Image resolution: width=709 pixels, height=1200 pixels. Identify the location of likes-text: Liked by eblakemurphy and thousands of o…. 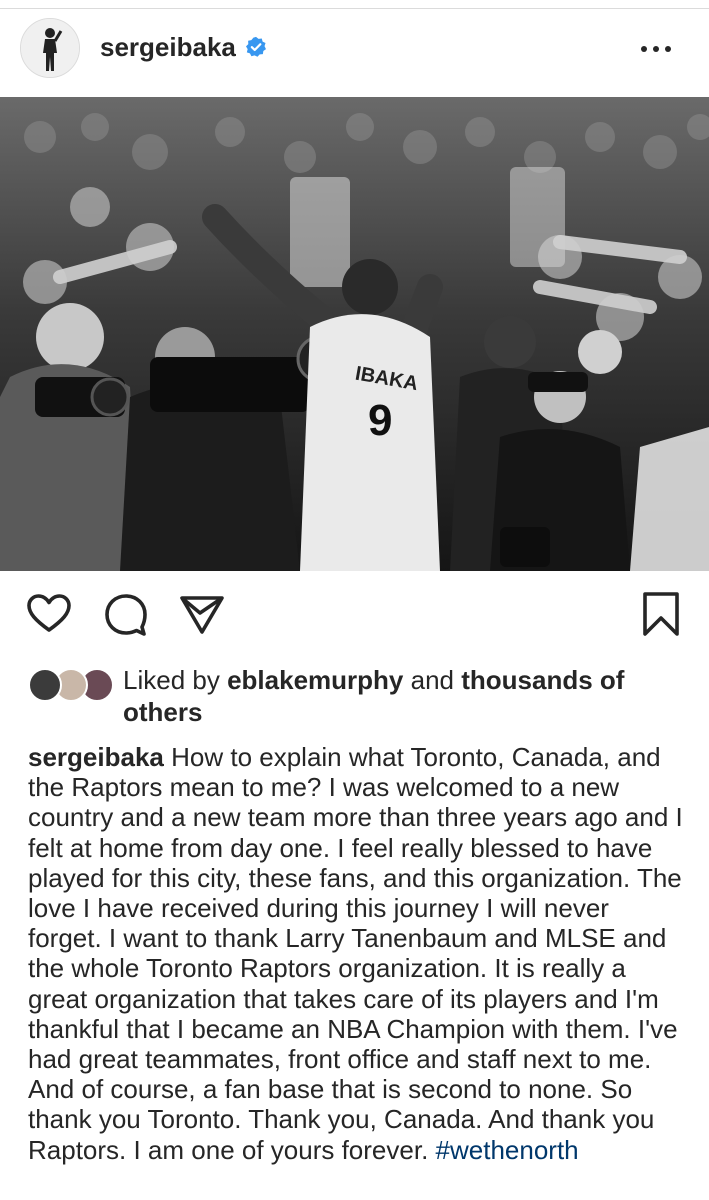
(403, 696).